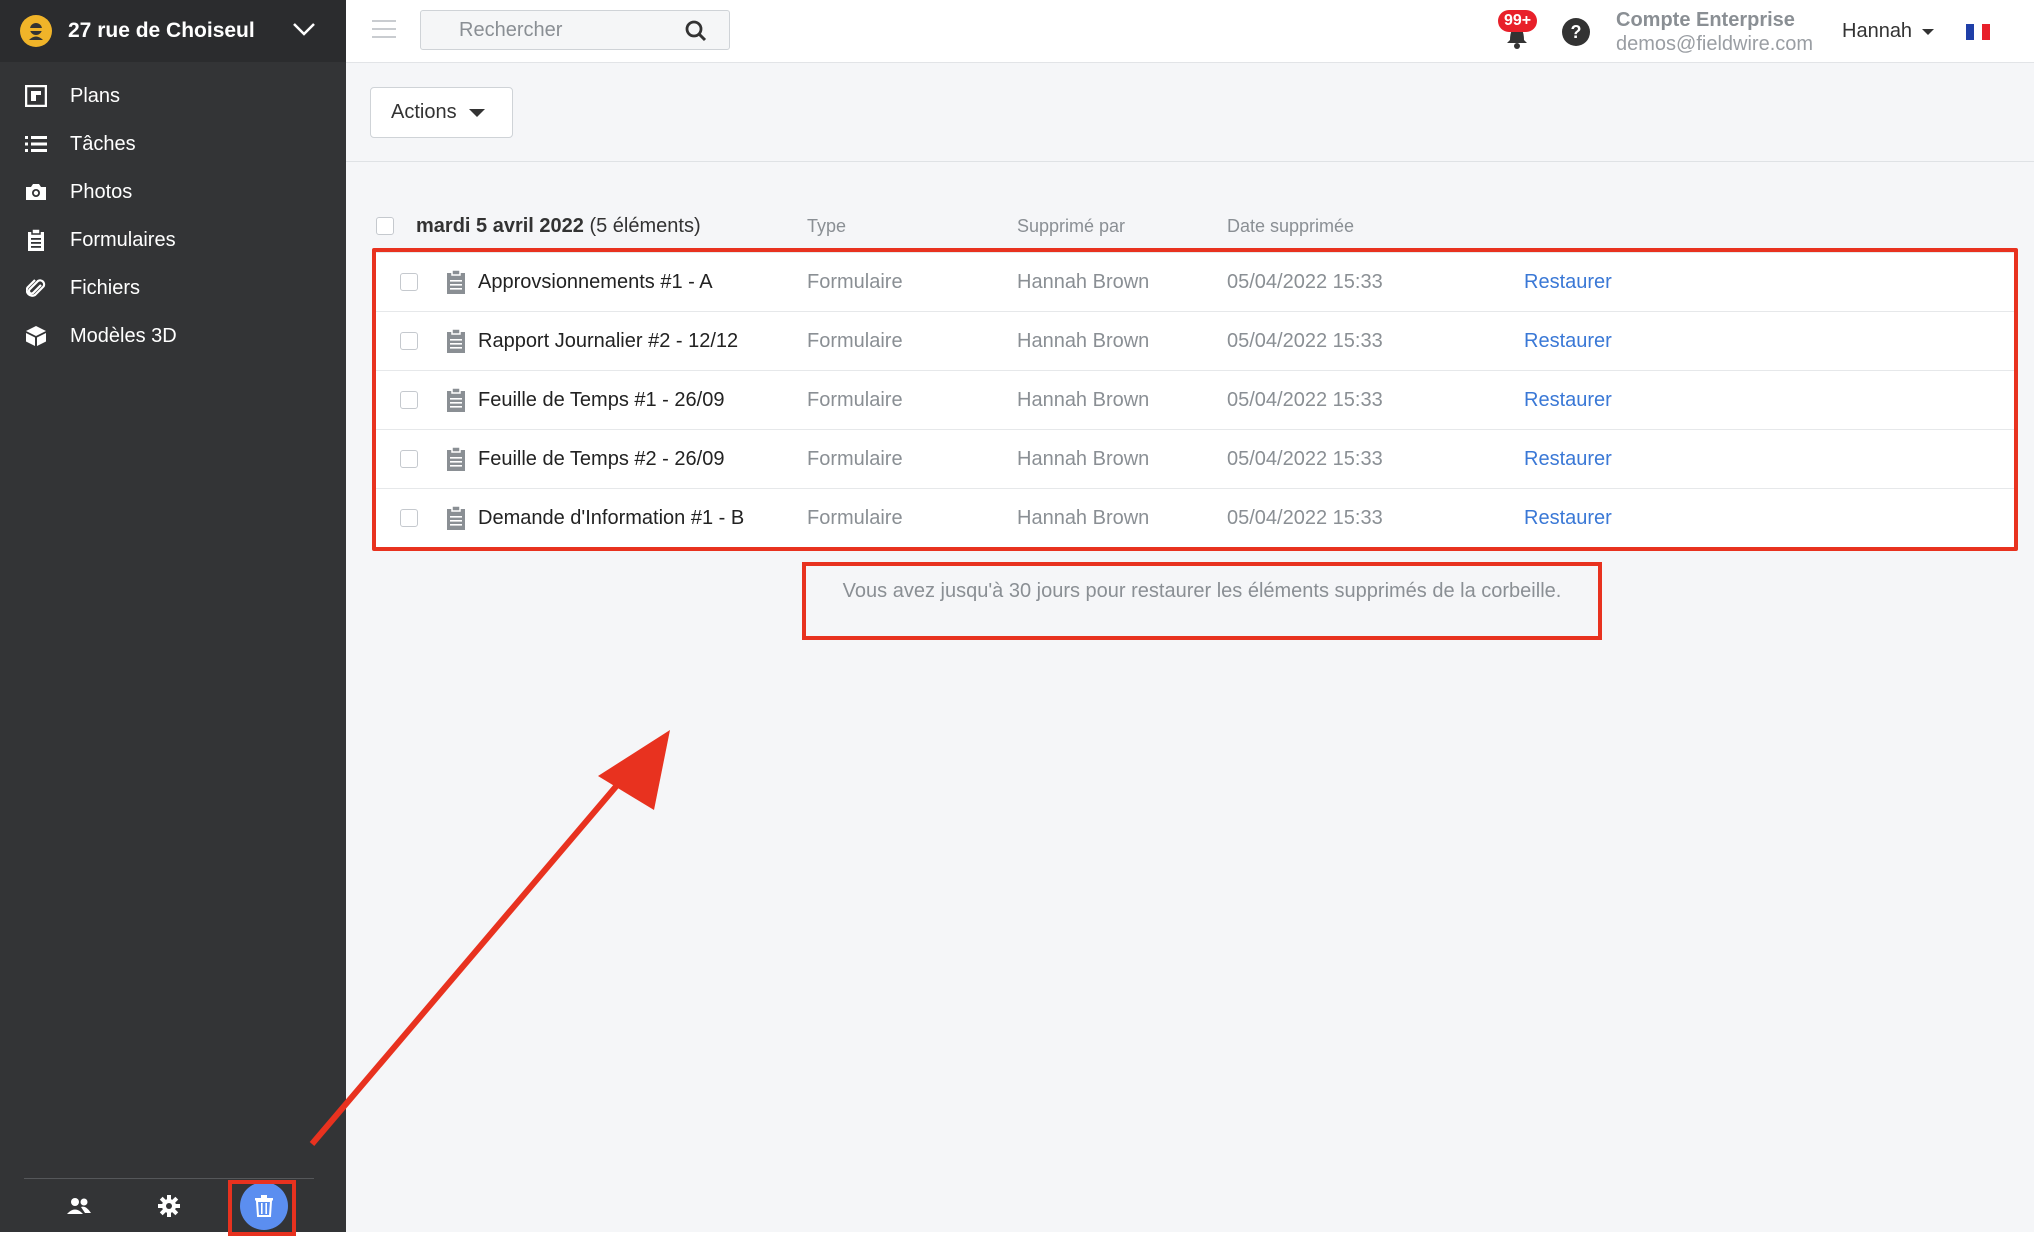 Image resolution: width=2034 pixels, height=1238 pixels. Describe the element at coordinates (36, 96) in the screenshot. I see `plans-icon` at that location.